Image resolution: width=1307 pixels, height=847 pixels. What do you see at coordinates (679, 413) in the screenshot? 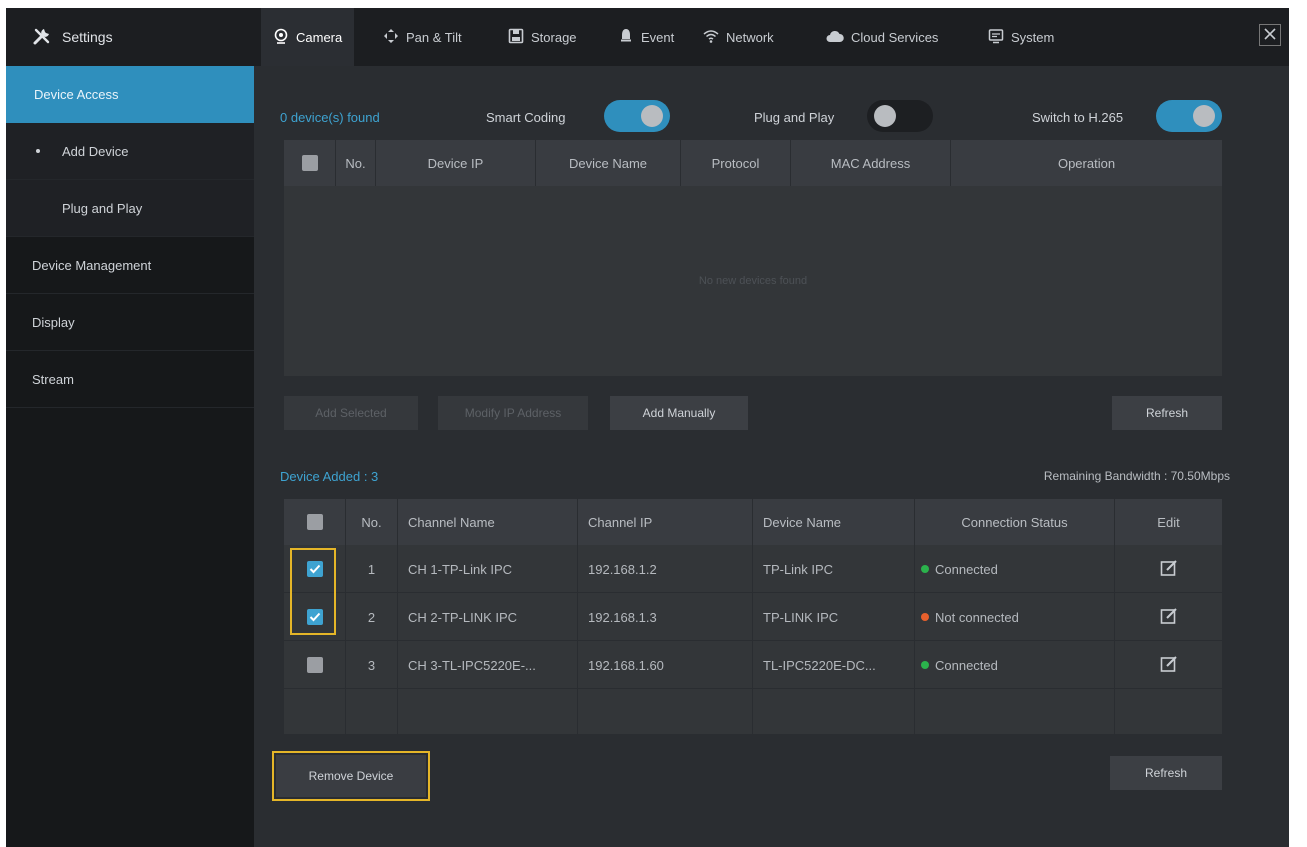
I see `add-manually-button: Add Manually` at bounding box center [679, 413].